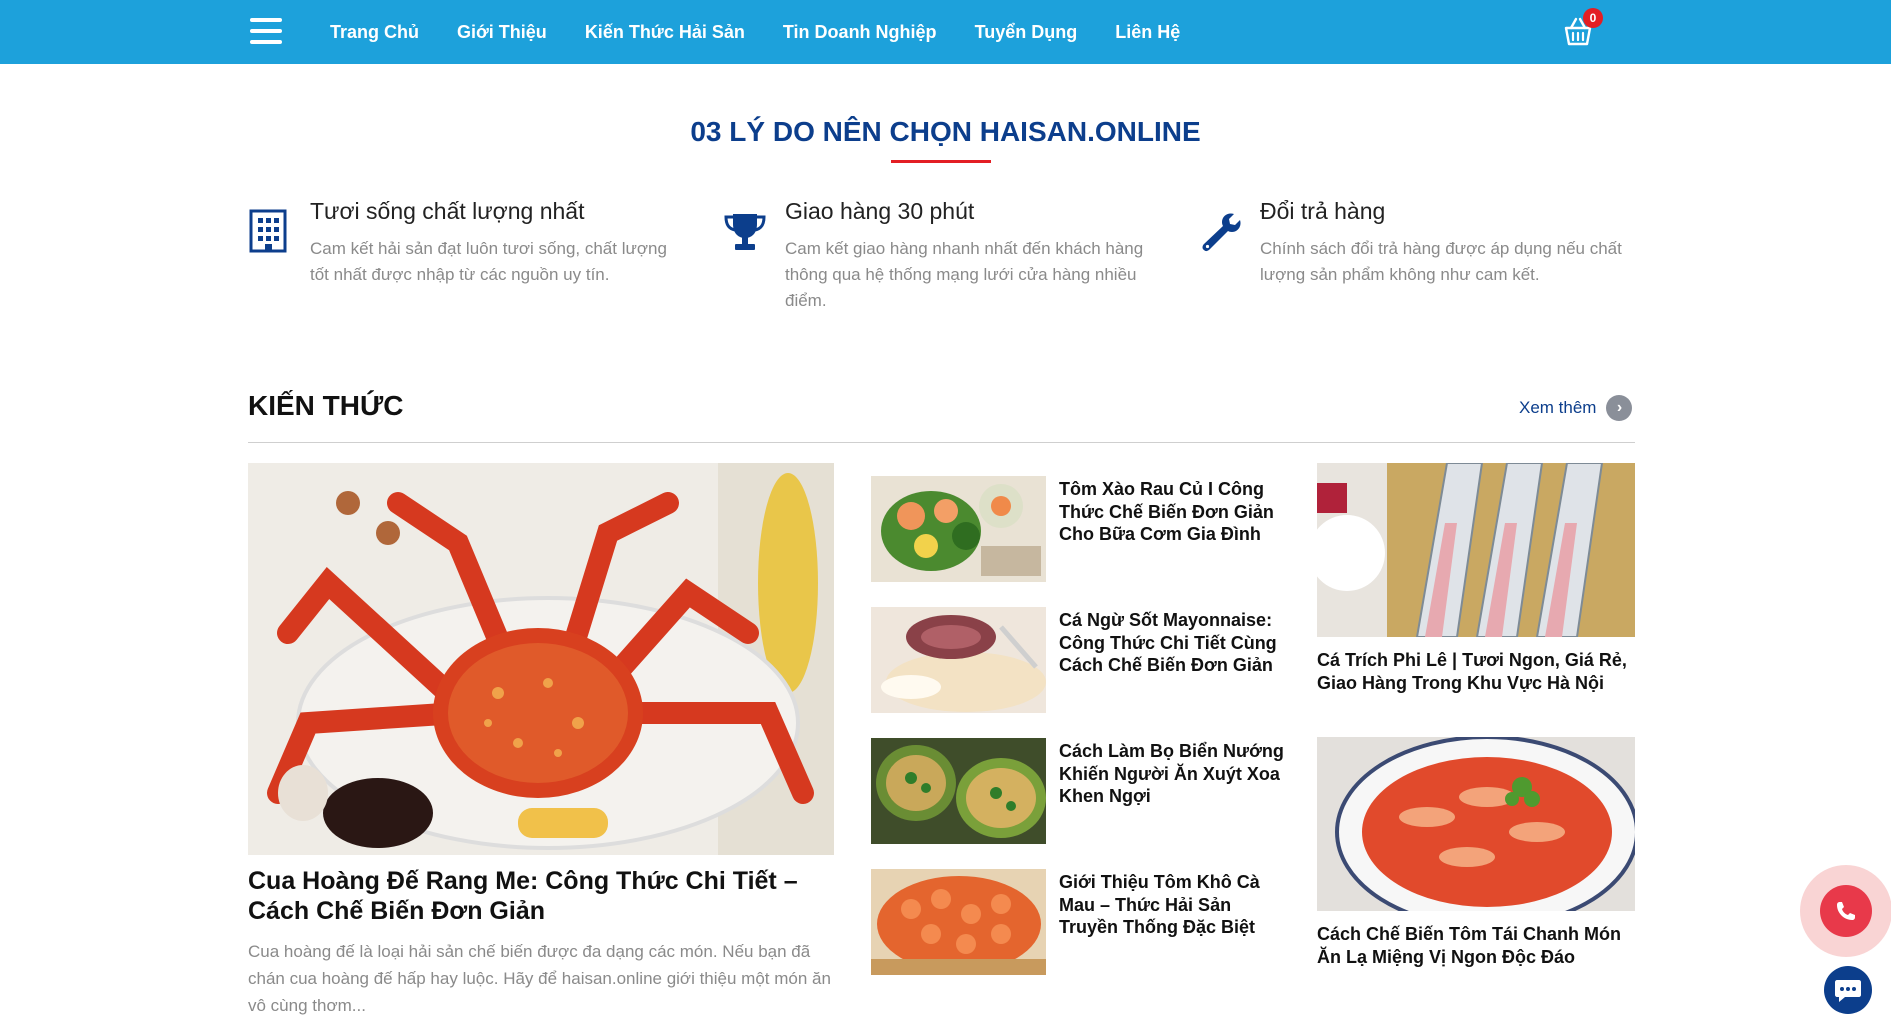  What do you see at coordinates (1593, 18) in the screenshot?
I see `cart-count-badge: 0` at bounding box center [1593, 18].